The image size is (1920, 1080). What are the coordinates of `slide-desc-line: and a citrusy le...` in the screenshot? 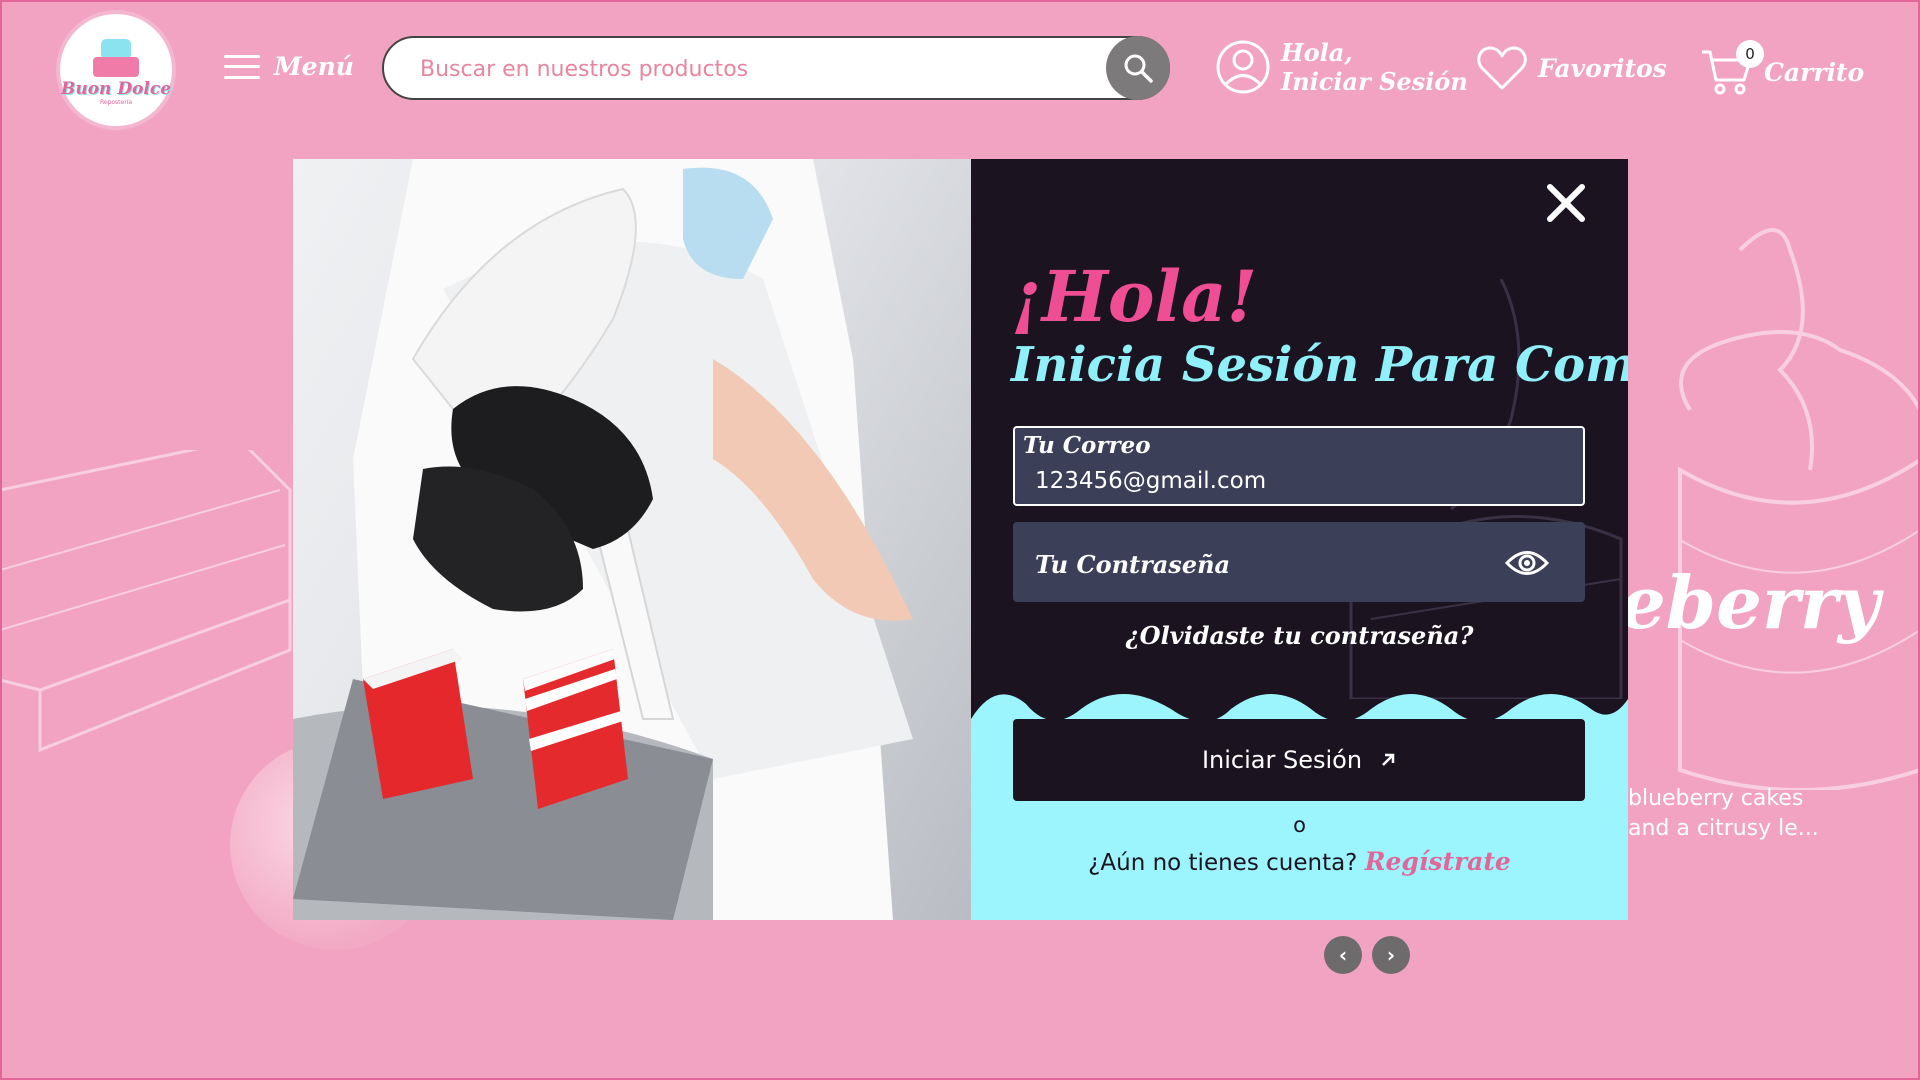 It's located at (1723, 828).